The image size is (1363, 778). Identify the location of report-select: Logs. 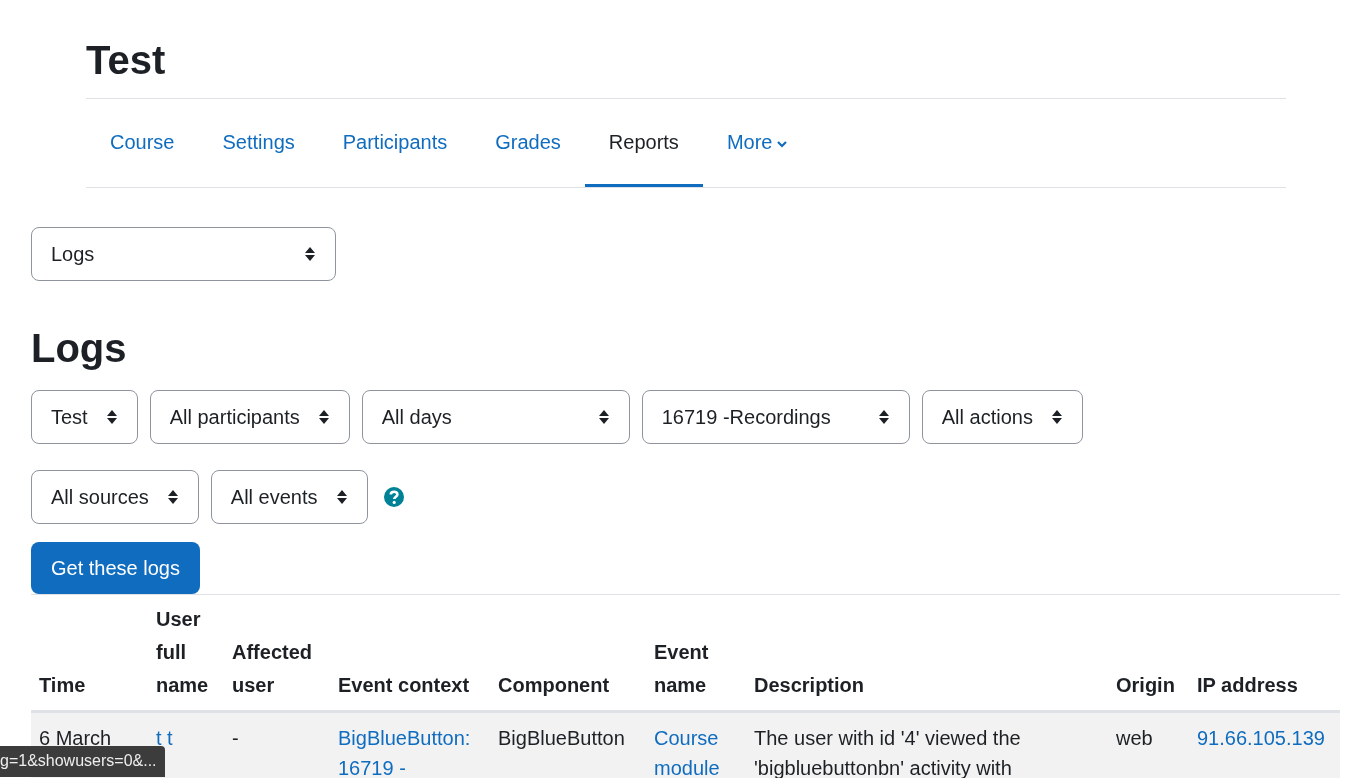
(183, 254).